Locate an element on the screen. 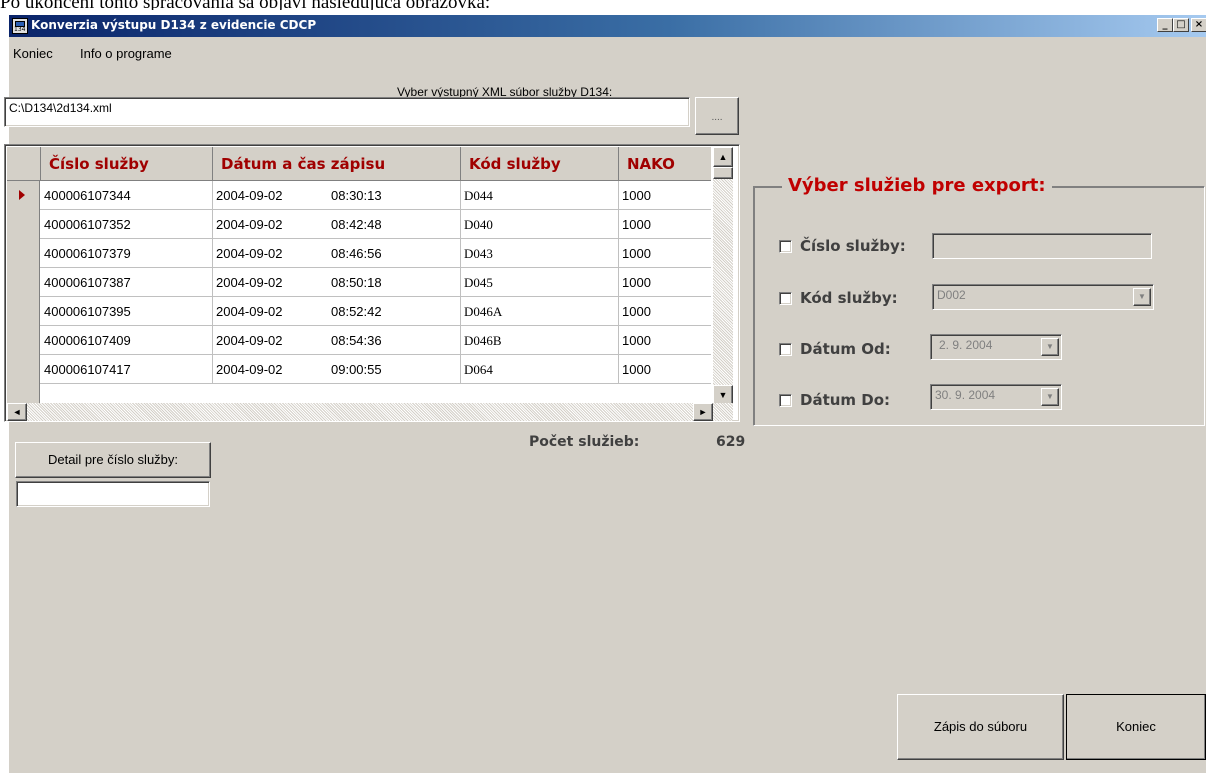  app-icon: 134 is located at coordinates (20, 26).